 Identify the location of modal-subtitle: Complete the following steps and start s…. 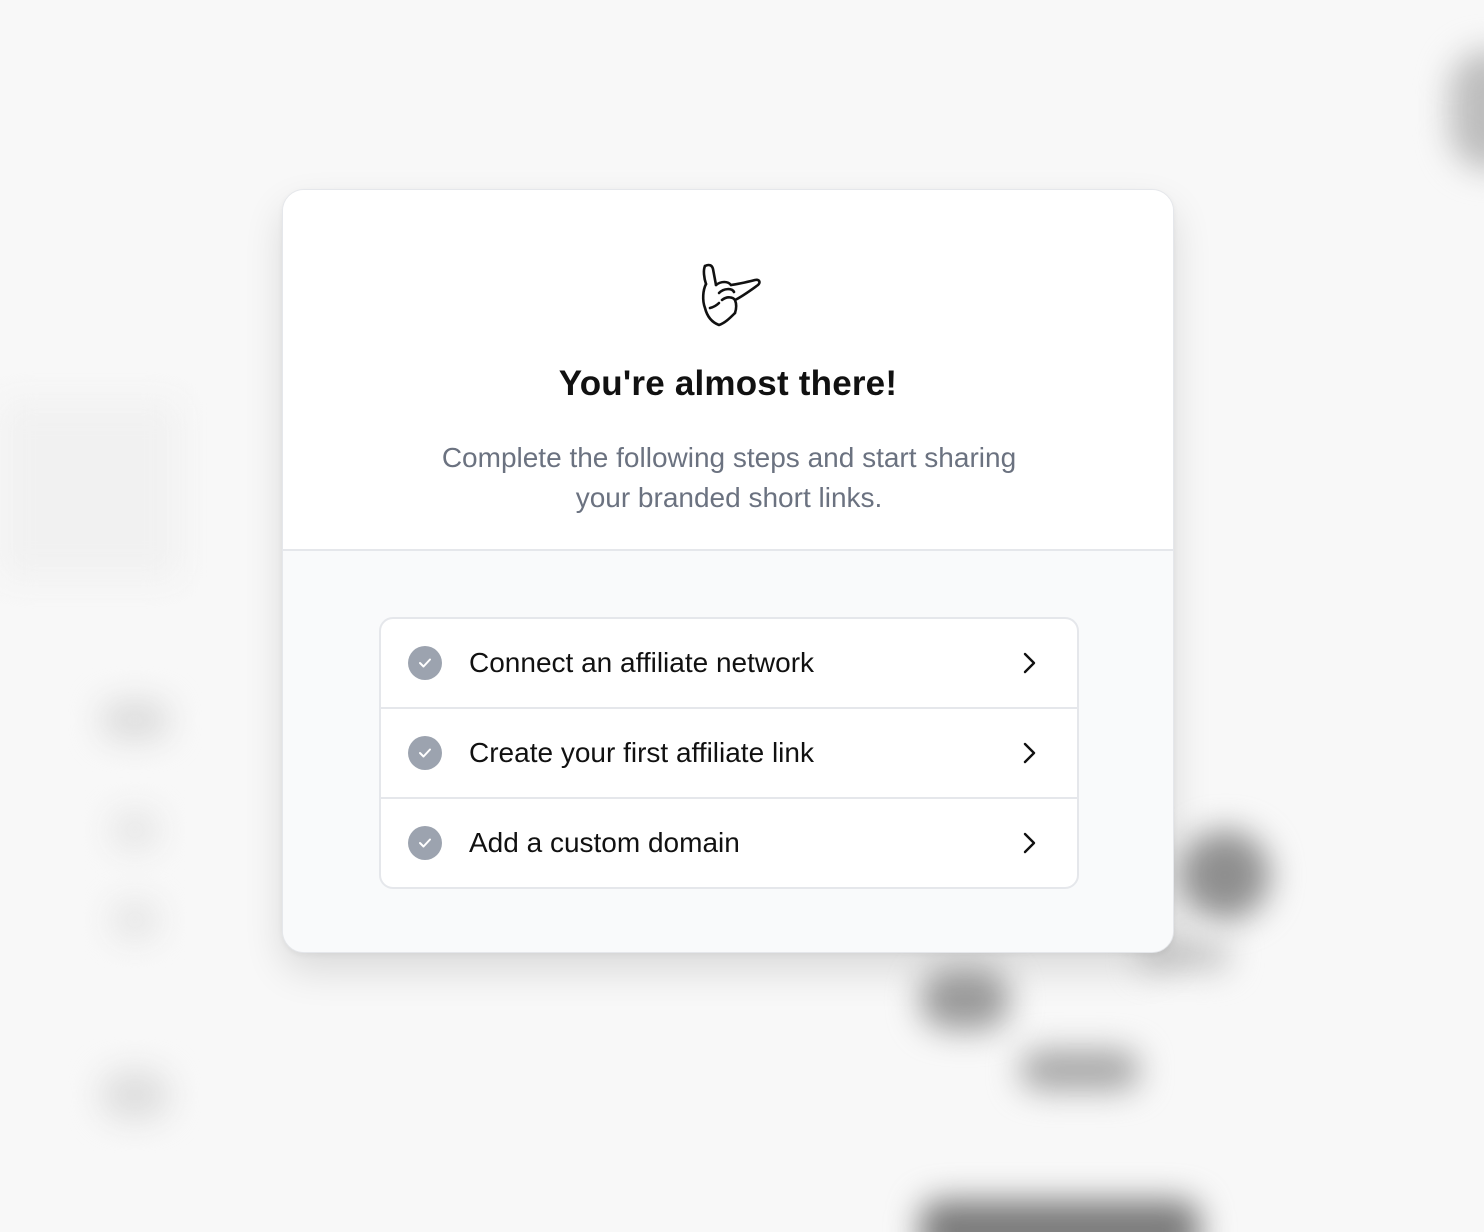
(729, 477).